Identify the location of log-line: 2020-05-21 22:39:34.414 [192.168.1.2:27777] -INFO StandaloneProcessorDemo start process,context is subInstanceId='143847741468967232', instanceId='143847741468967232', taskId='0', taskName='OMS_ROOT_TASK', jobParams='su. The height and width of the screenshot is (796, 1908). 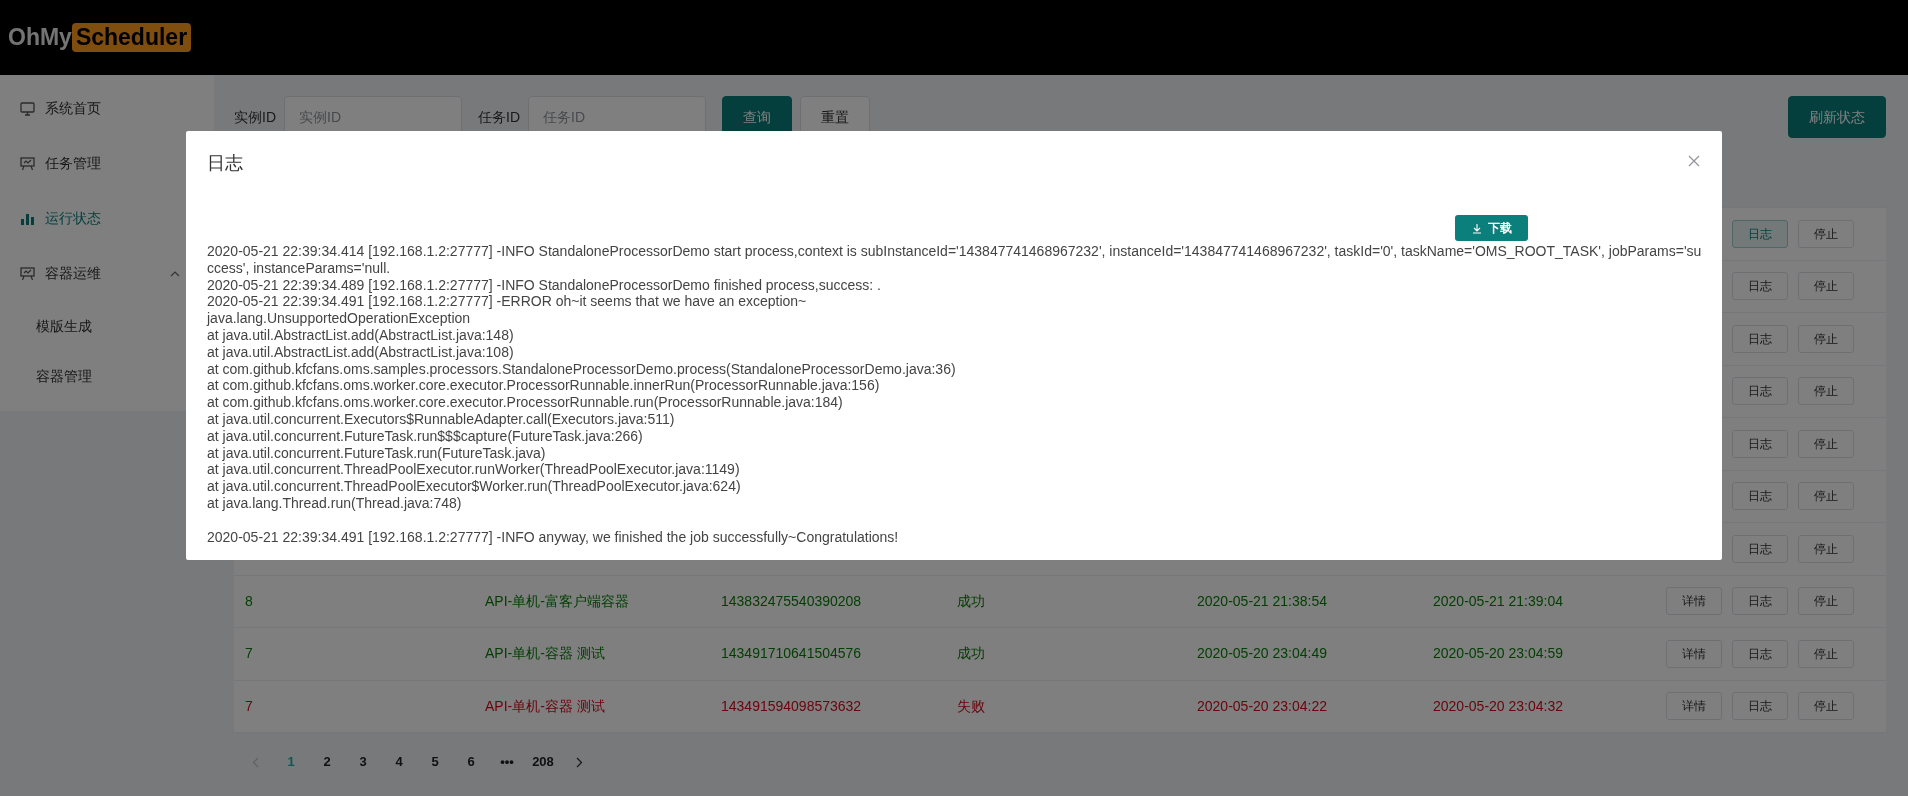
(954, 251).